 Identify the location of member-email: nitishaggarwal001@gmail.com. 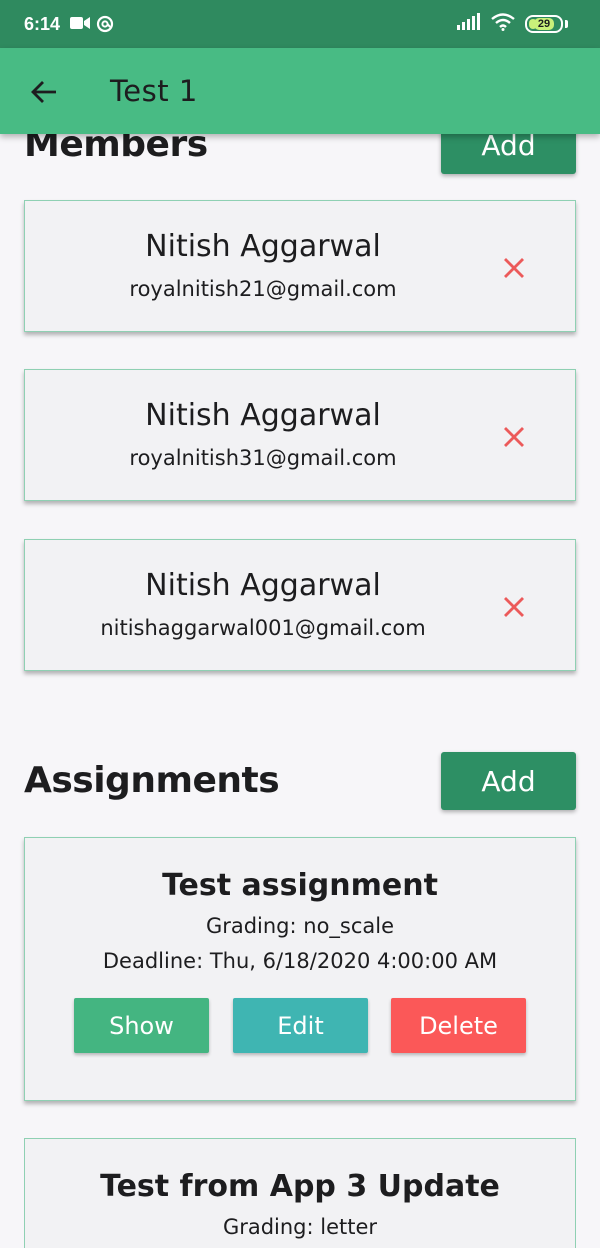
(263, 628).